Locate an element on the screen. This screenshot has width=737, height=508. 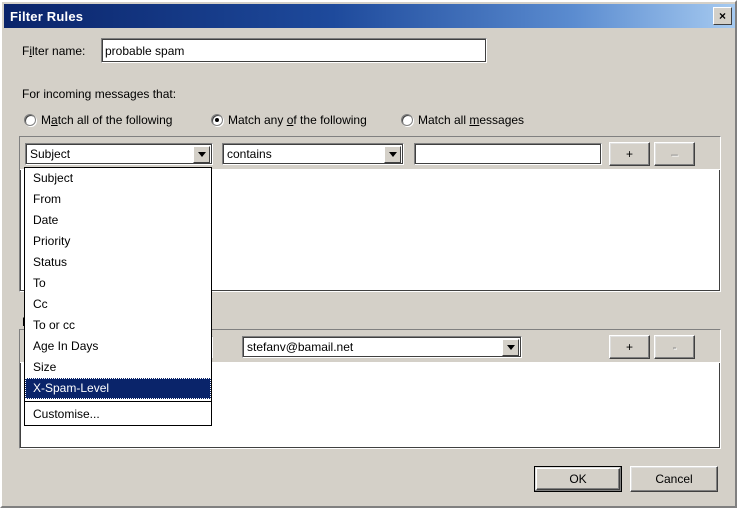
dropdown-item-age-in-days: Age In Days is located at coordinates (118, 346).